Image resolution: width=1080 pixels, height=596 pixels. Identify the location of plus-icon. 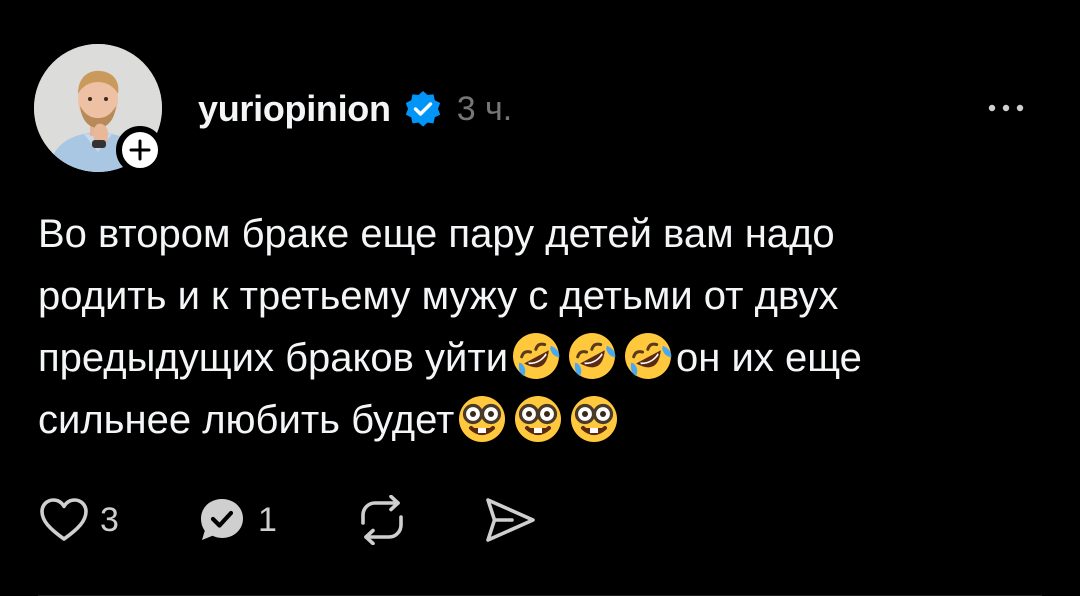
(140, 150).